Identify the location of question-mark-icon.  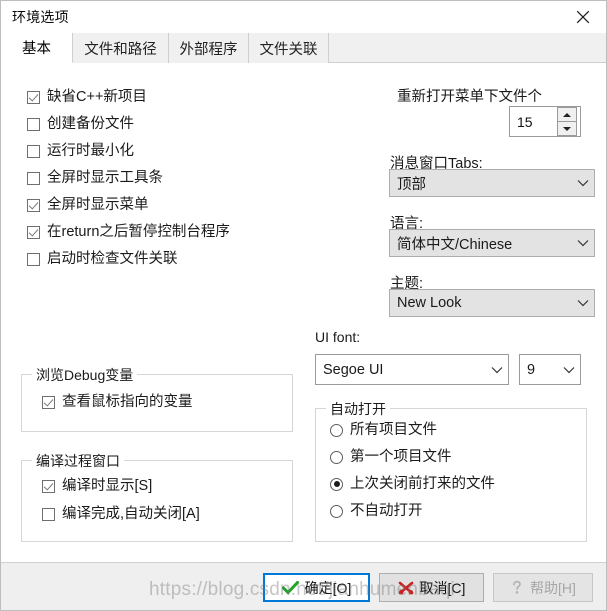
(517, 587).